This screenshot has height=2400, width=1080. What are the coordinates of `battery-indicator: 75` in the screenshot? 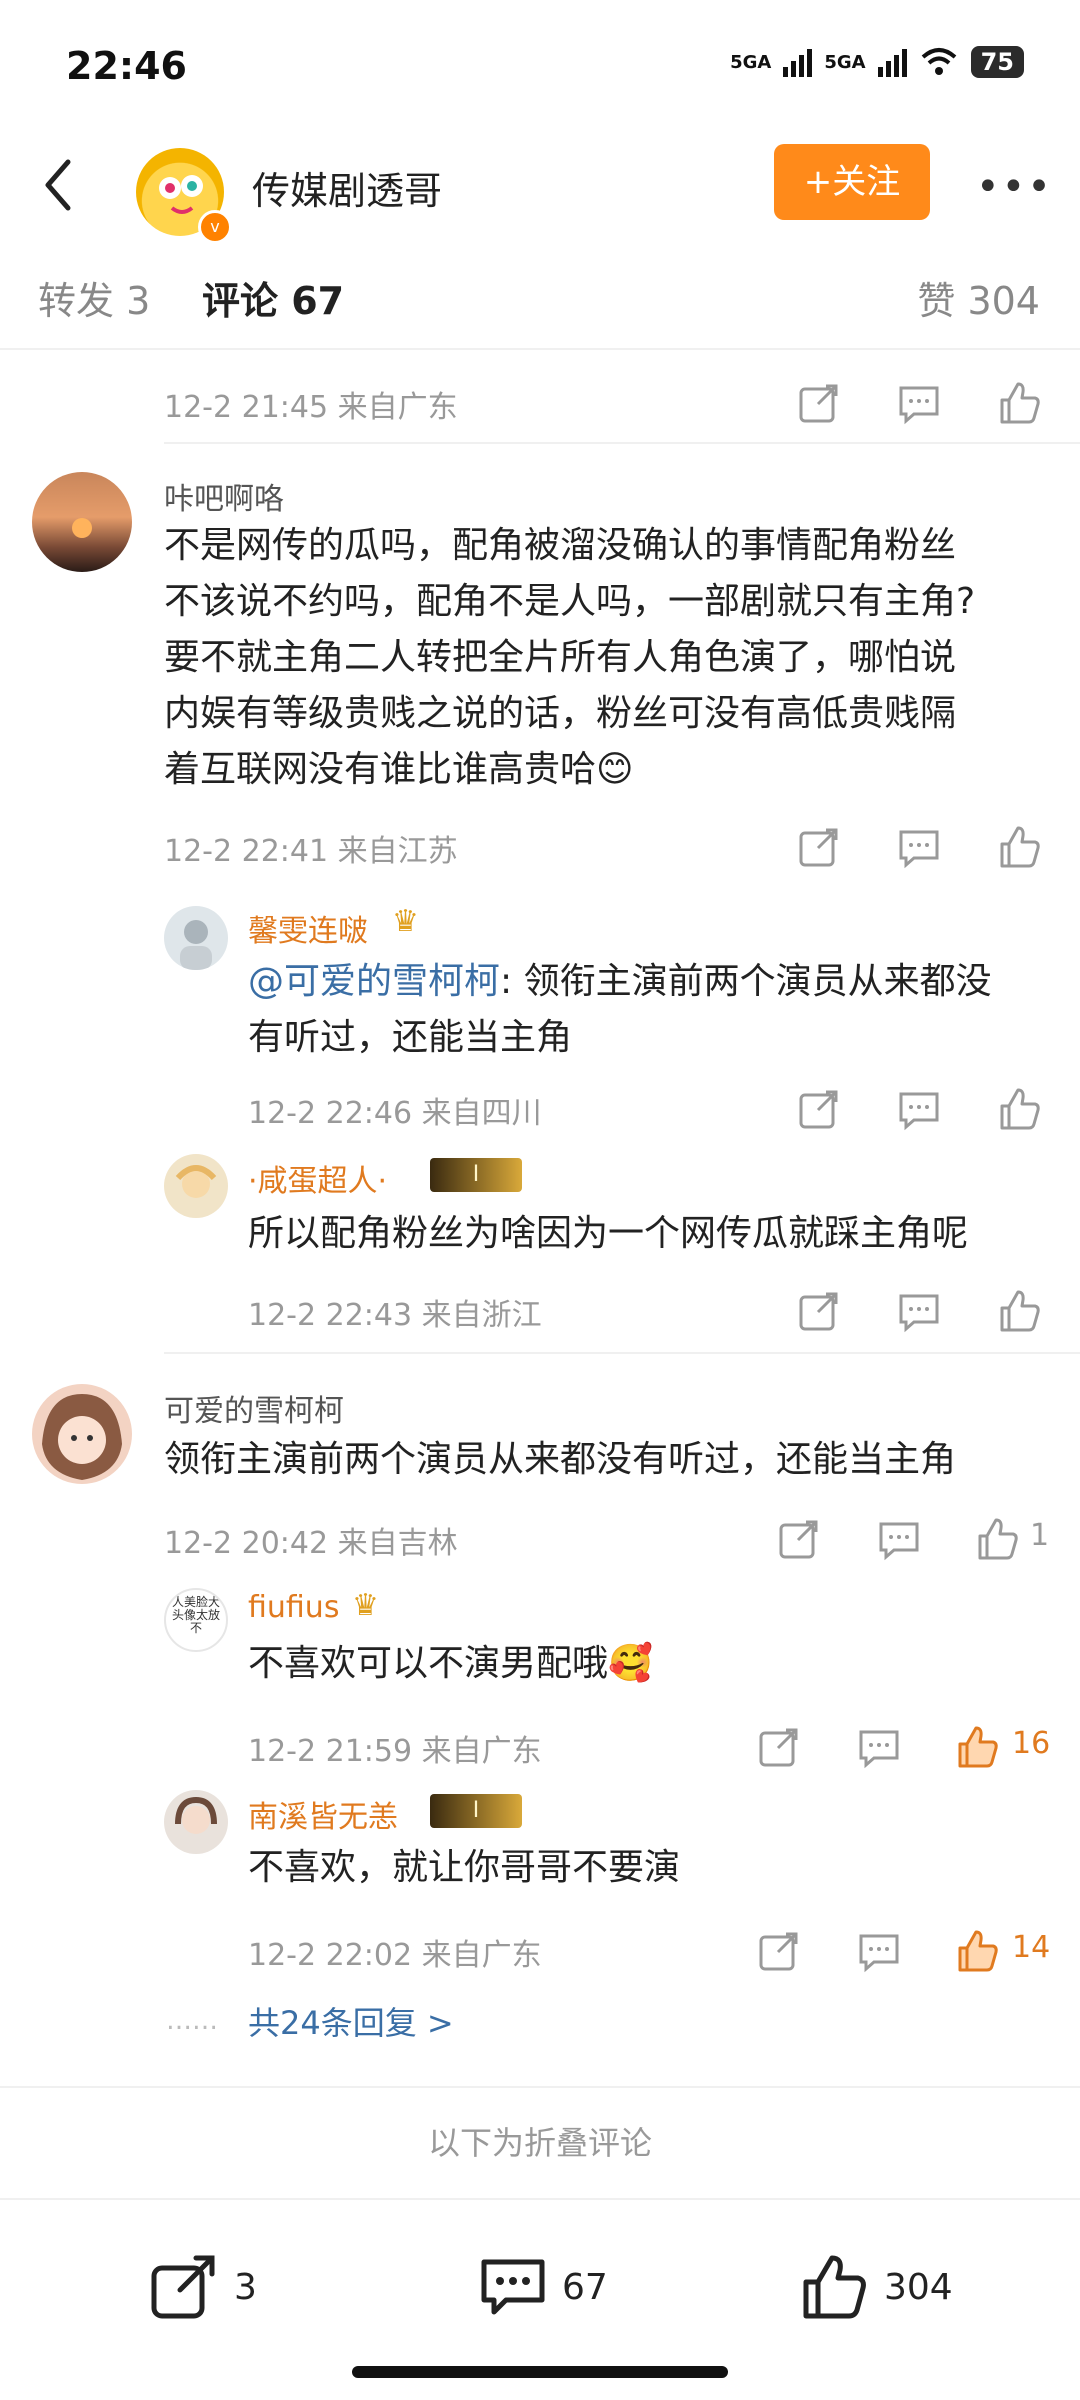 It's located at (997, 62).